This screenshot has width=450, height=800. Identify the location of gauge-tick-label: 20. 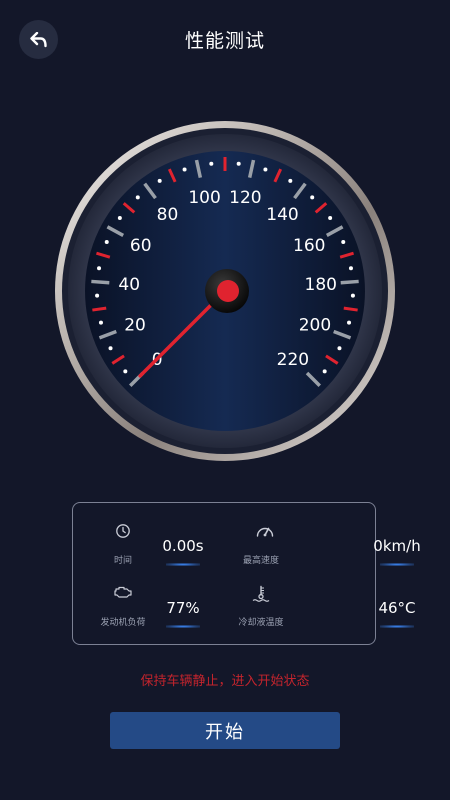
(135, 326).